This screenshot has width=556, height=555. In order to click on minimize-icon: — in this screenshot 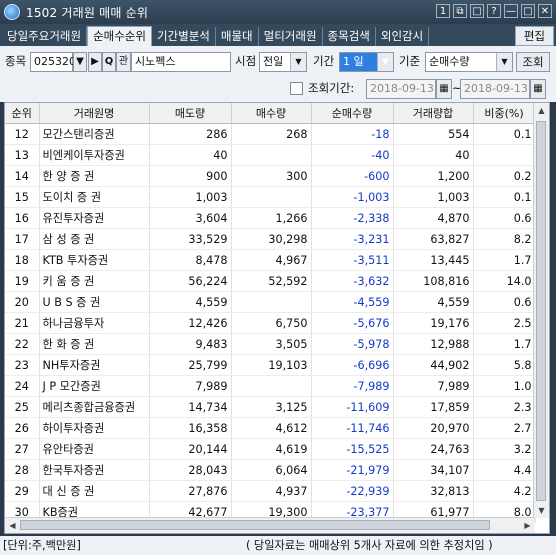, I will do `click(511, 11)`.